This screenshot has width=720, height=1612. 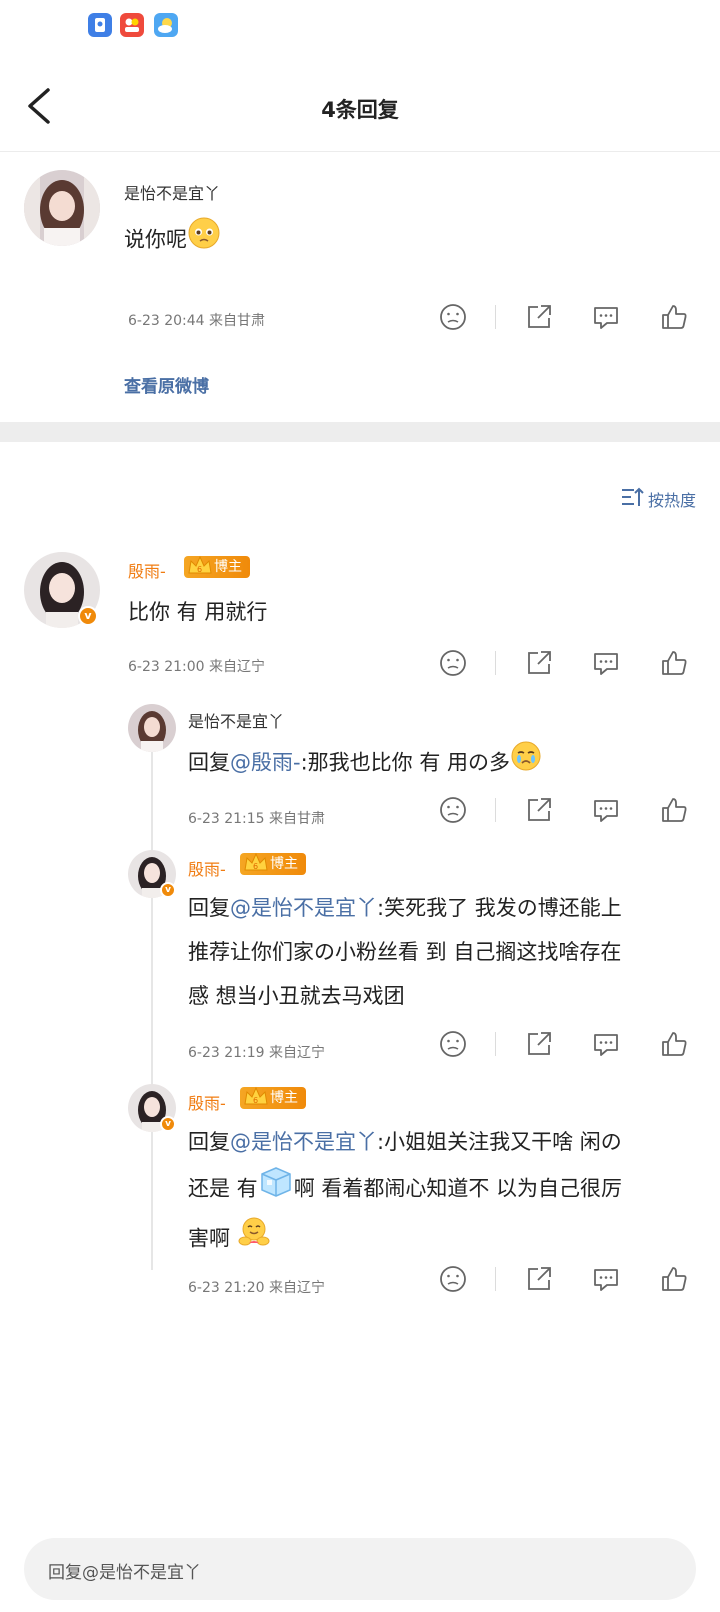 I want to click on comment-meta: 6-23 21:19 来自辽宁, so click(x=257, y=1053).